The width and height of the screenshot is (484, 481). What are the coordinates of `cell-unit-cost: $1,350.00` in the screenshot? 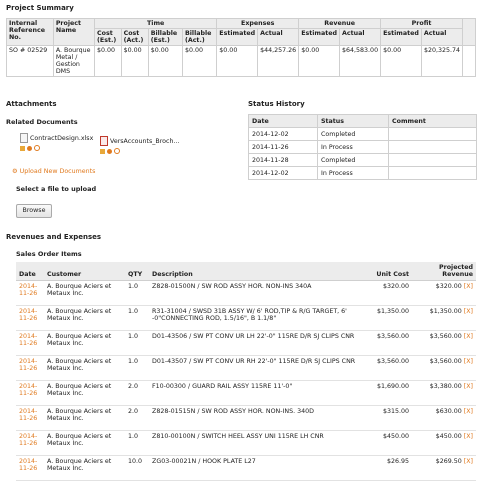 It's located at (390, 318).